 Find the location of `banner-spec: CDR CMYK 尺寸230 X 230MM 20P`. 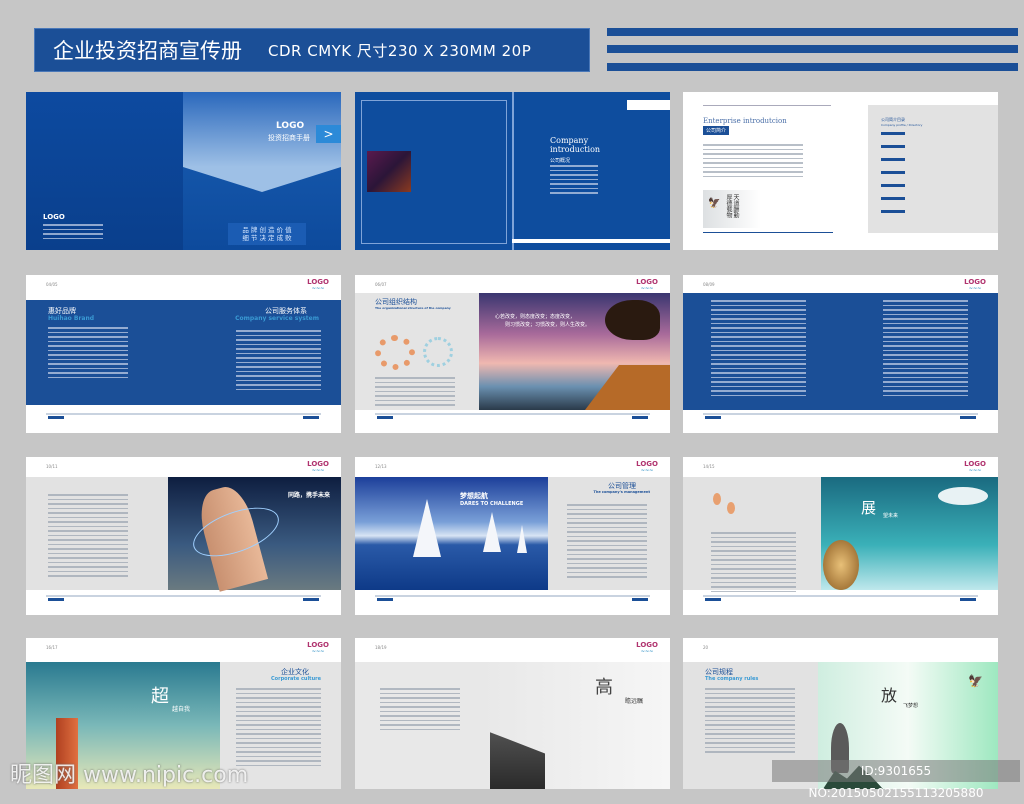

banner-spec: CDR CMYK 尺寸230 X 230MM 20P is located at coordinates (400, 50).